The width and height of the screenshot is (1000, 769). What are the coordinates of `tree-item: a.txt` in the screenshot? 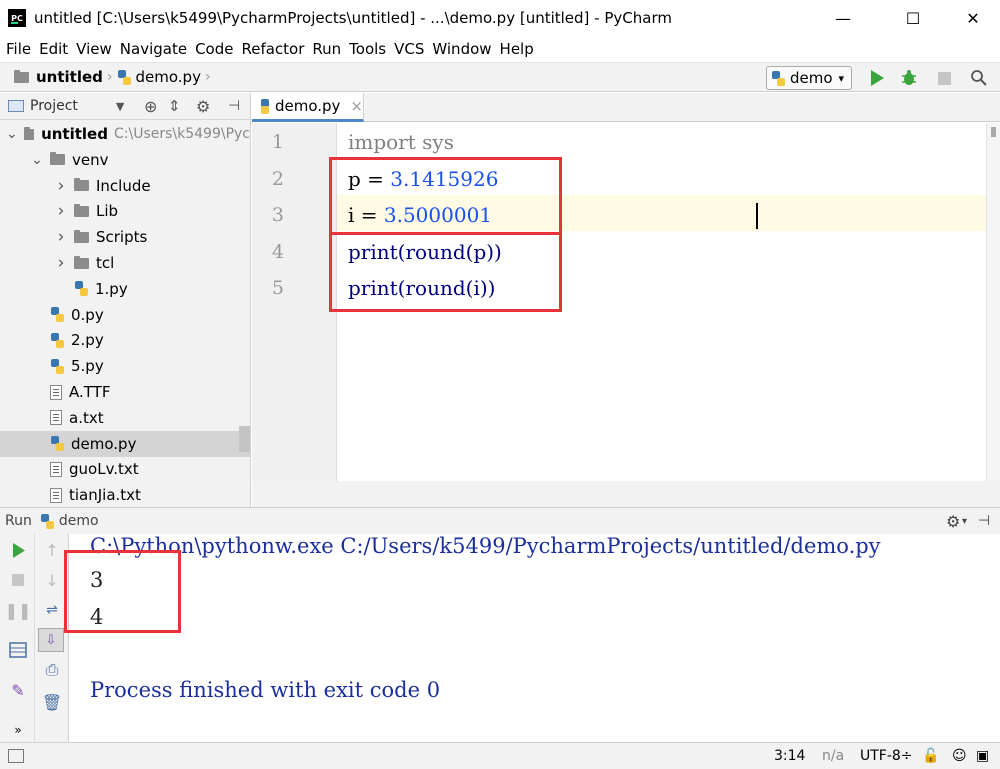 It's located at (125, 418).